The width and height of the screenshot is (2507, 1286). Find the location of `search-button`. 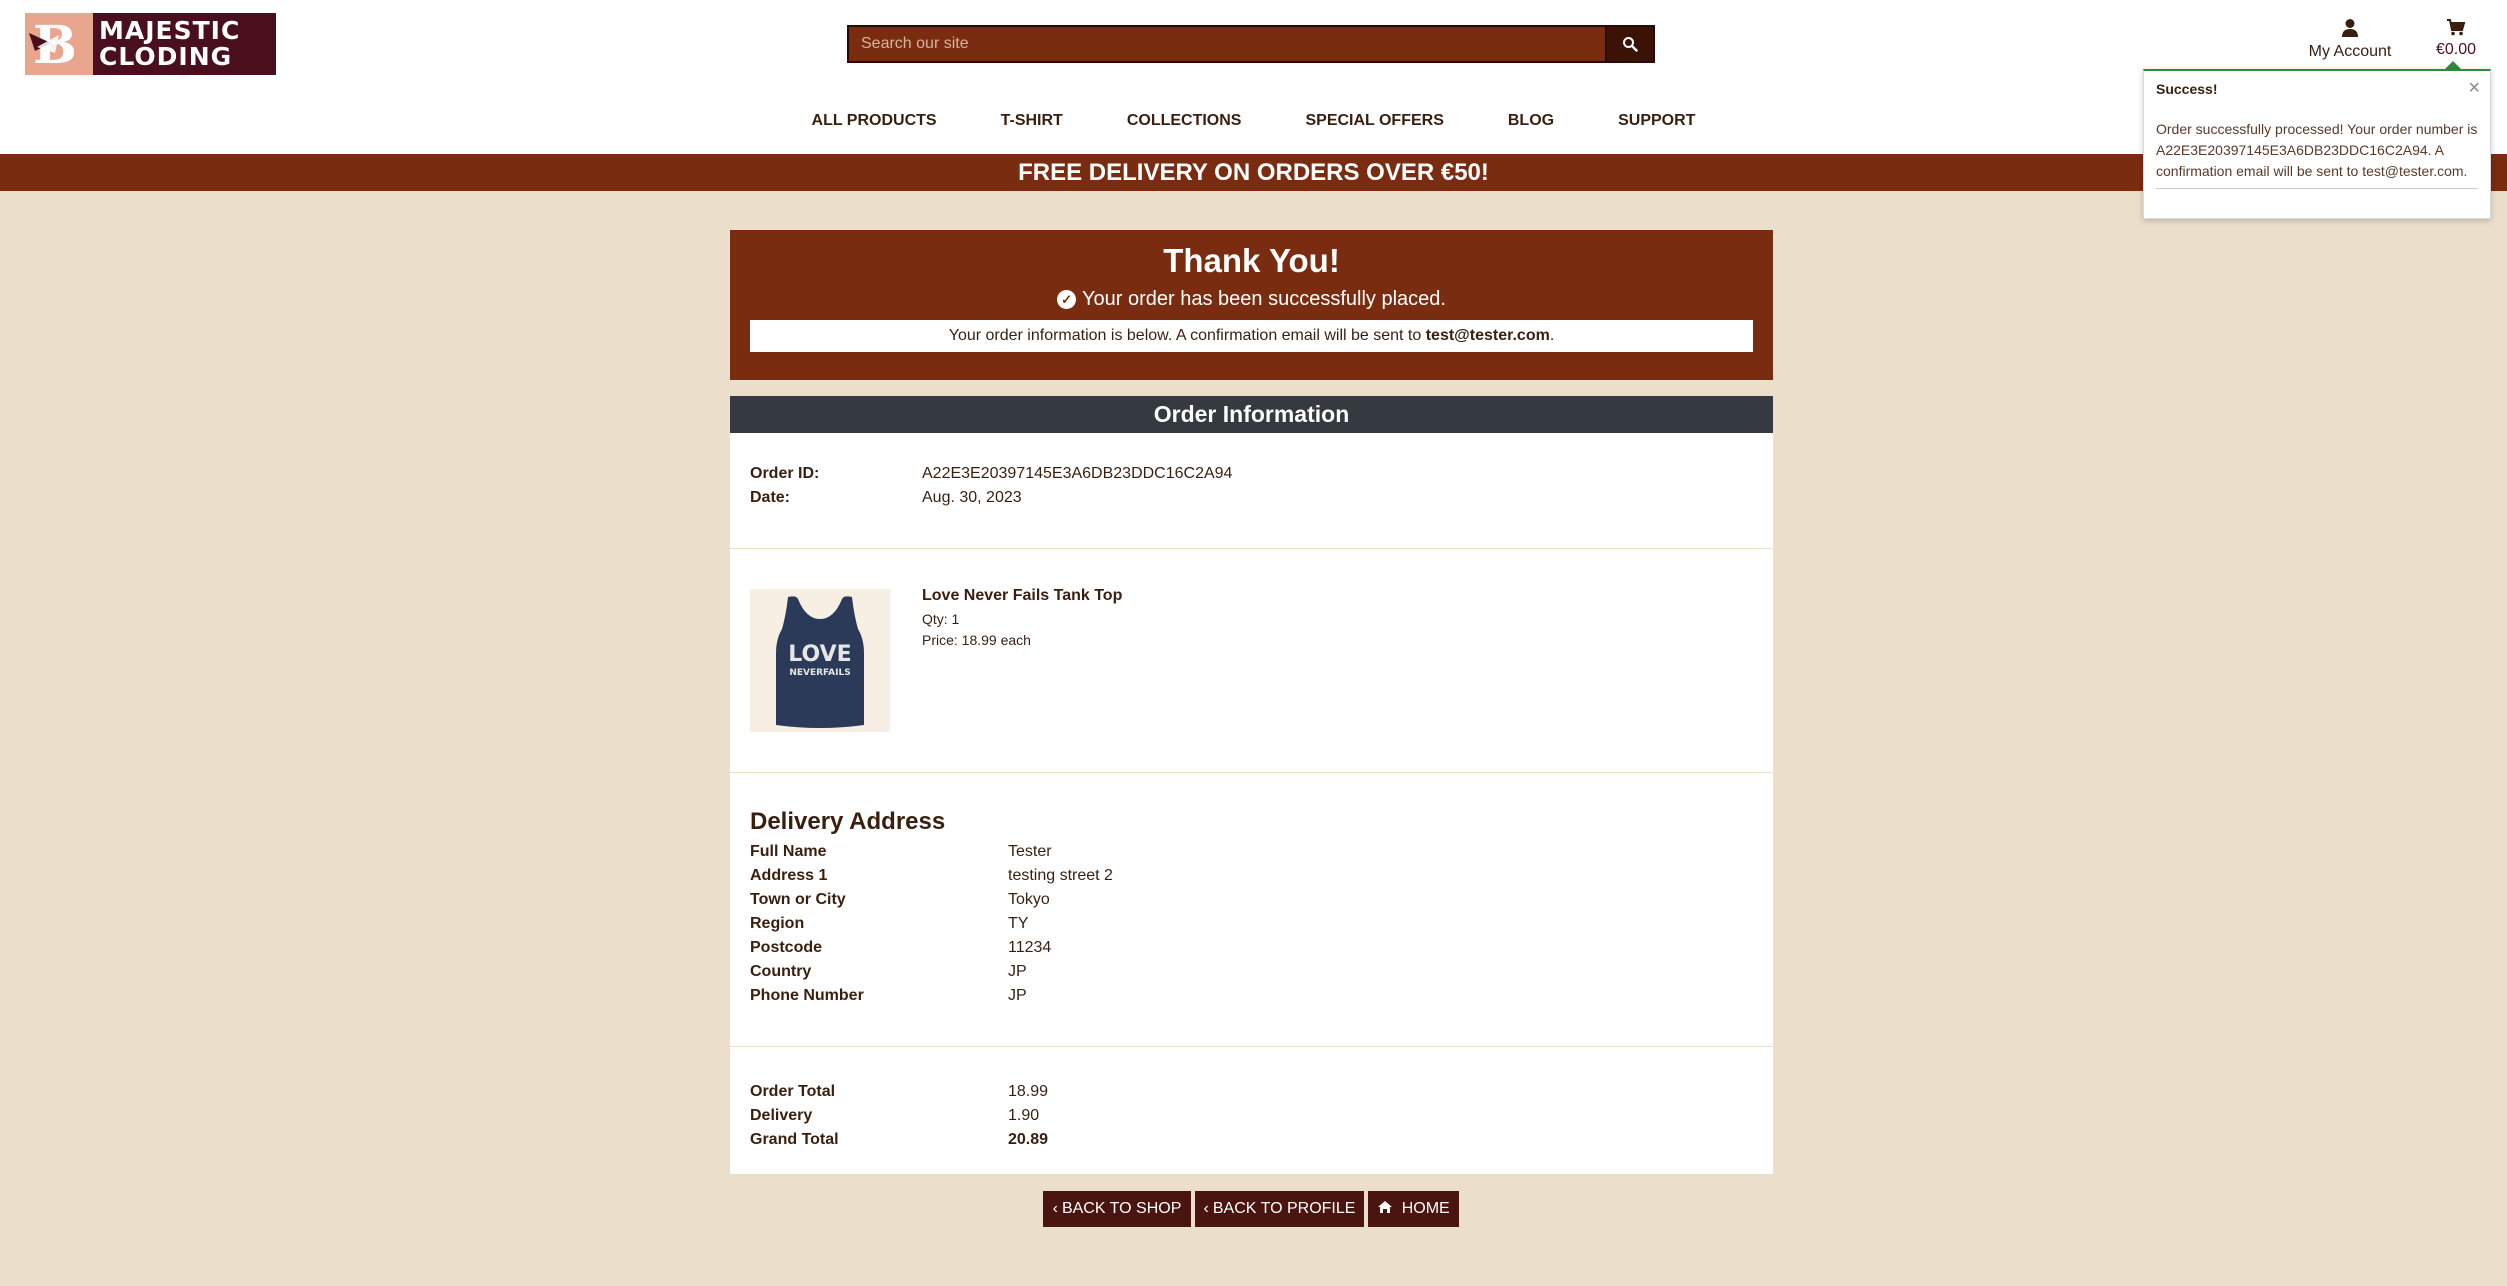

search-button is located at coordinates (1629, 44).